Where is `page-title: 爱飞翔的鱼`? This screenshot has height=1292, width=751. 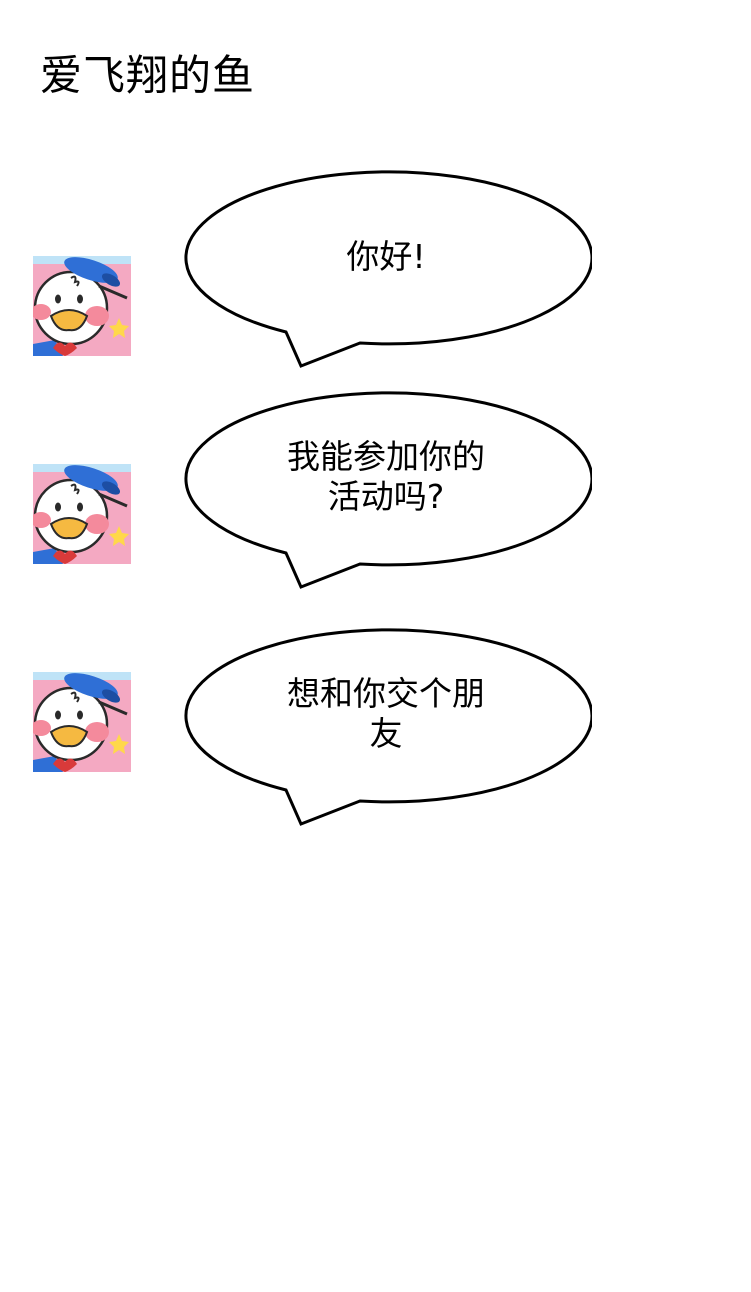 page-title: 爱飞翔的鱼 is located at coordinates (148, 75).